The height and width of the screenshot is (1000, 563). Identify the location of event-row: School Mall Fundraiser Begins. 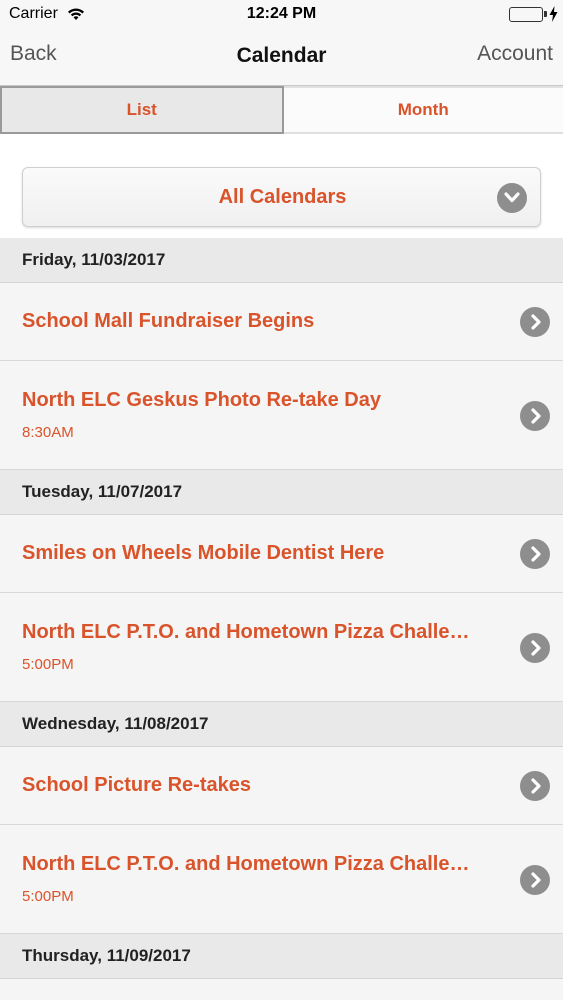
(281, 322).